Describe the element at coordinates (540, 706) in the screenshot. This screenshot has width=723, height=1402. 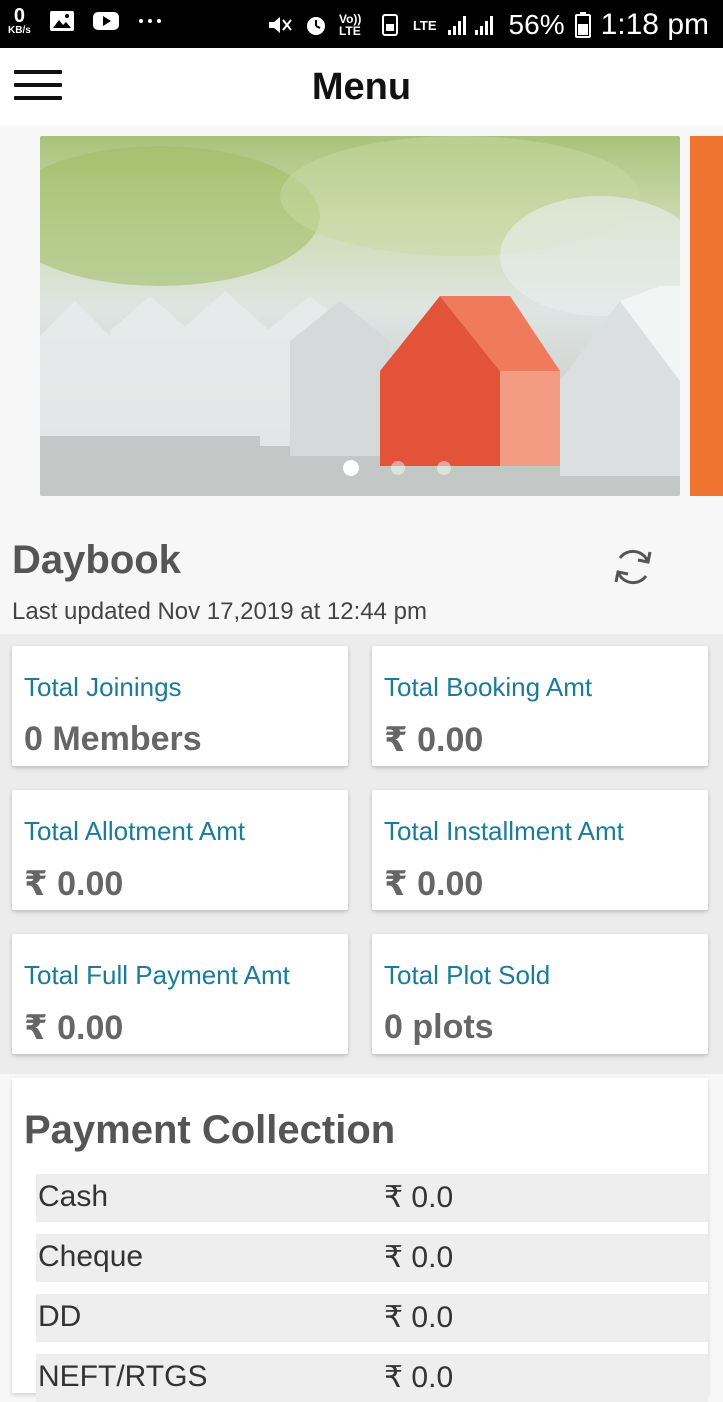
I see `card-total-booking-amt: Total Booking Amt ₹ 0.00` at that location.